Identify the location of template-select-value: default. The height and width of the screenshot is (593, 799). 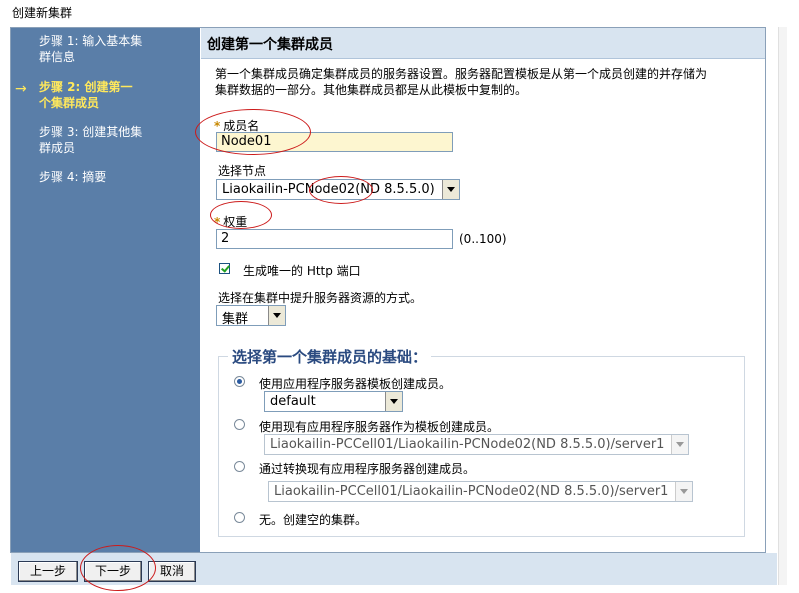
(293, 401).